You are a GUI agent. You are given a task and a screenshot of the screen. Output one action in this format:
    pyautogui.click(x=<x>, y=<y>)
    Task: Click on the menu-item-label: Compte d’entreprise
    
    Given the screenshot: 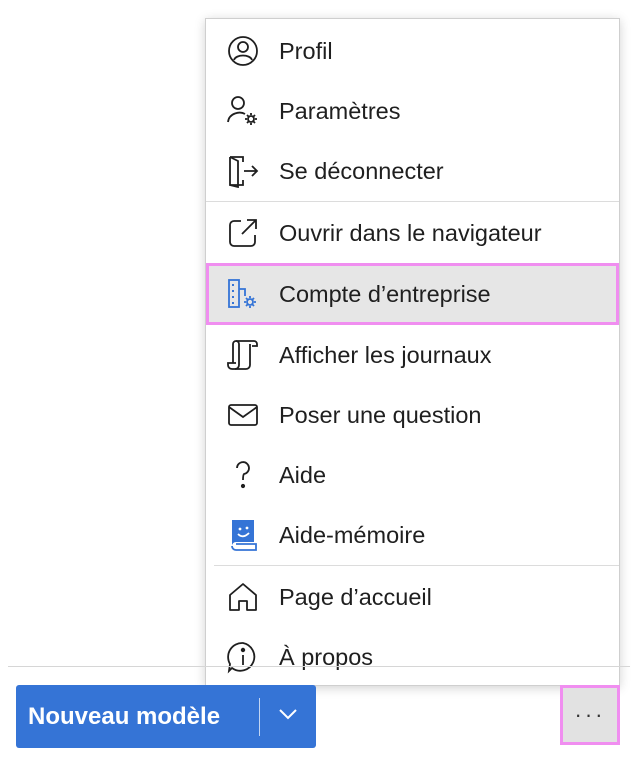 What is the action you would take?
    pyautogui.click(x=385, y=293)
    